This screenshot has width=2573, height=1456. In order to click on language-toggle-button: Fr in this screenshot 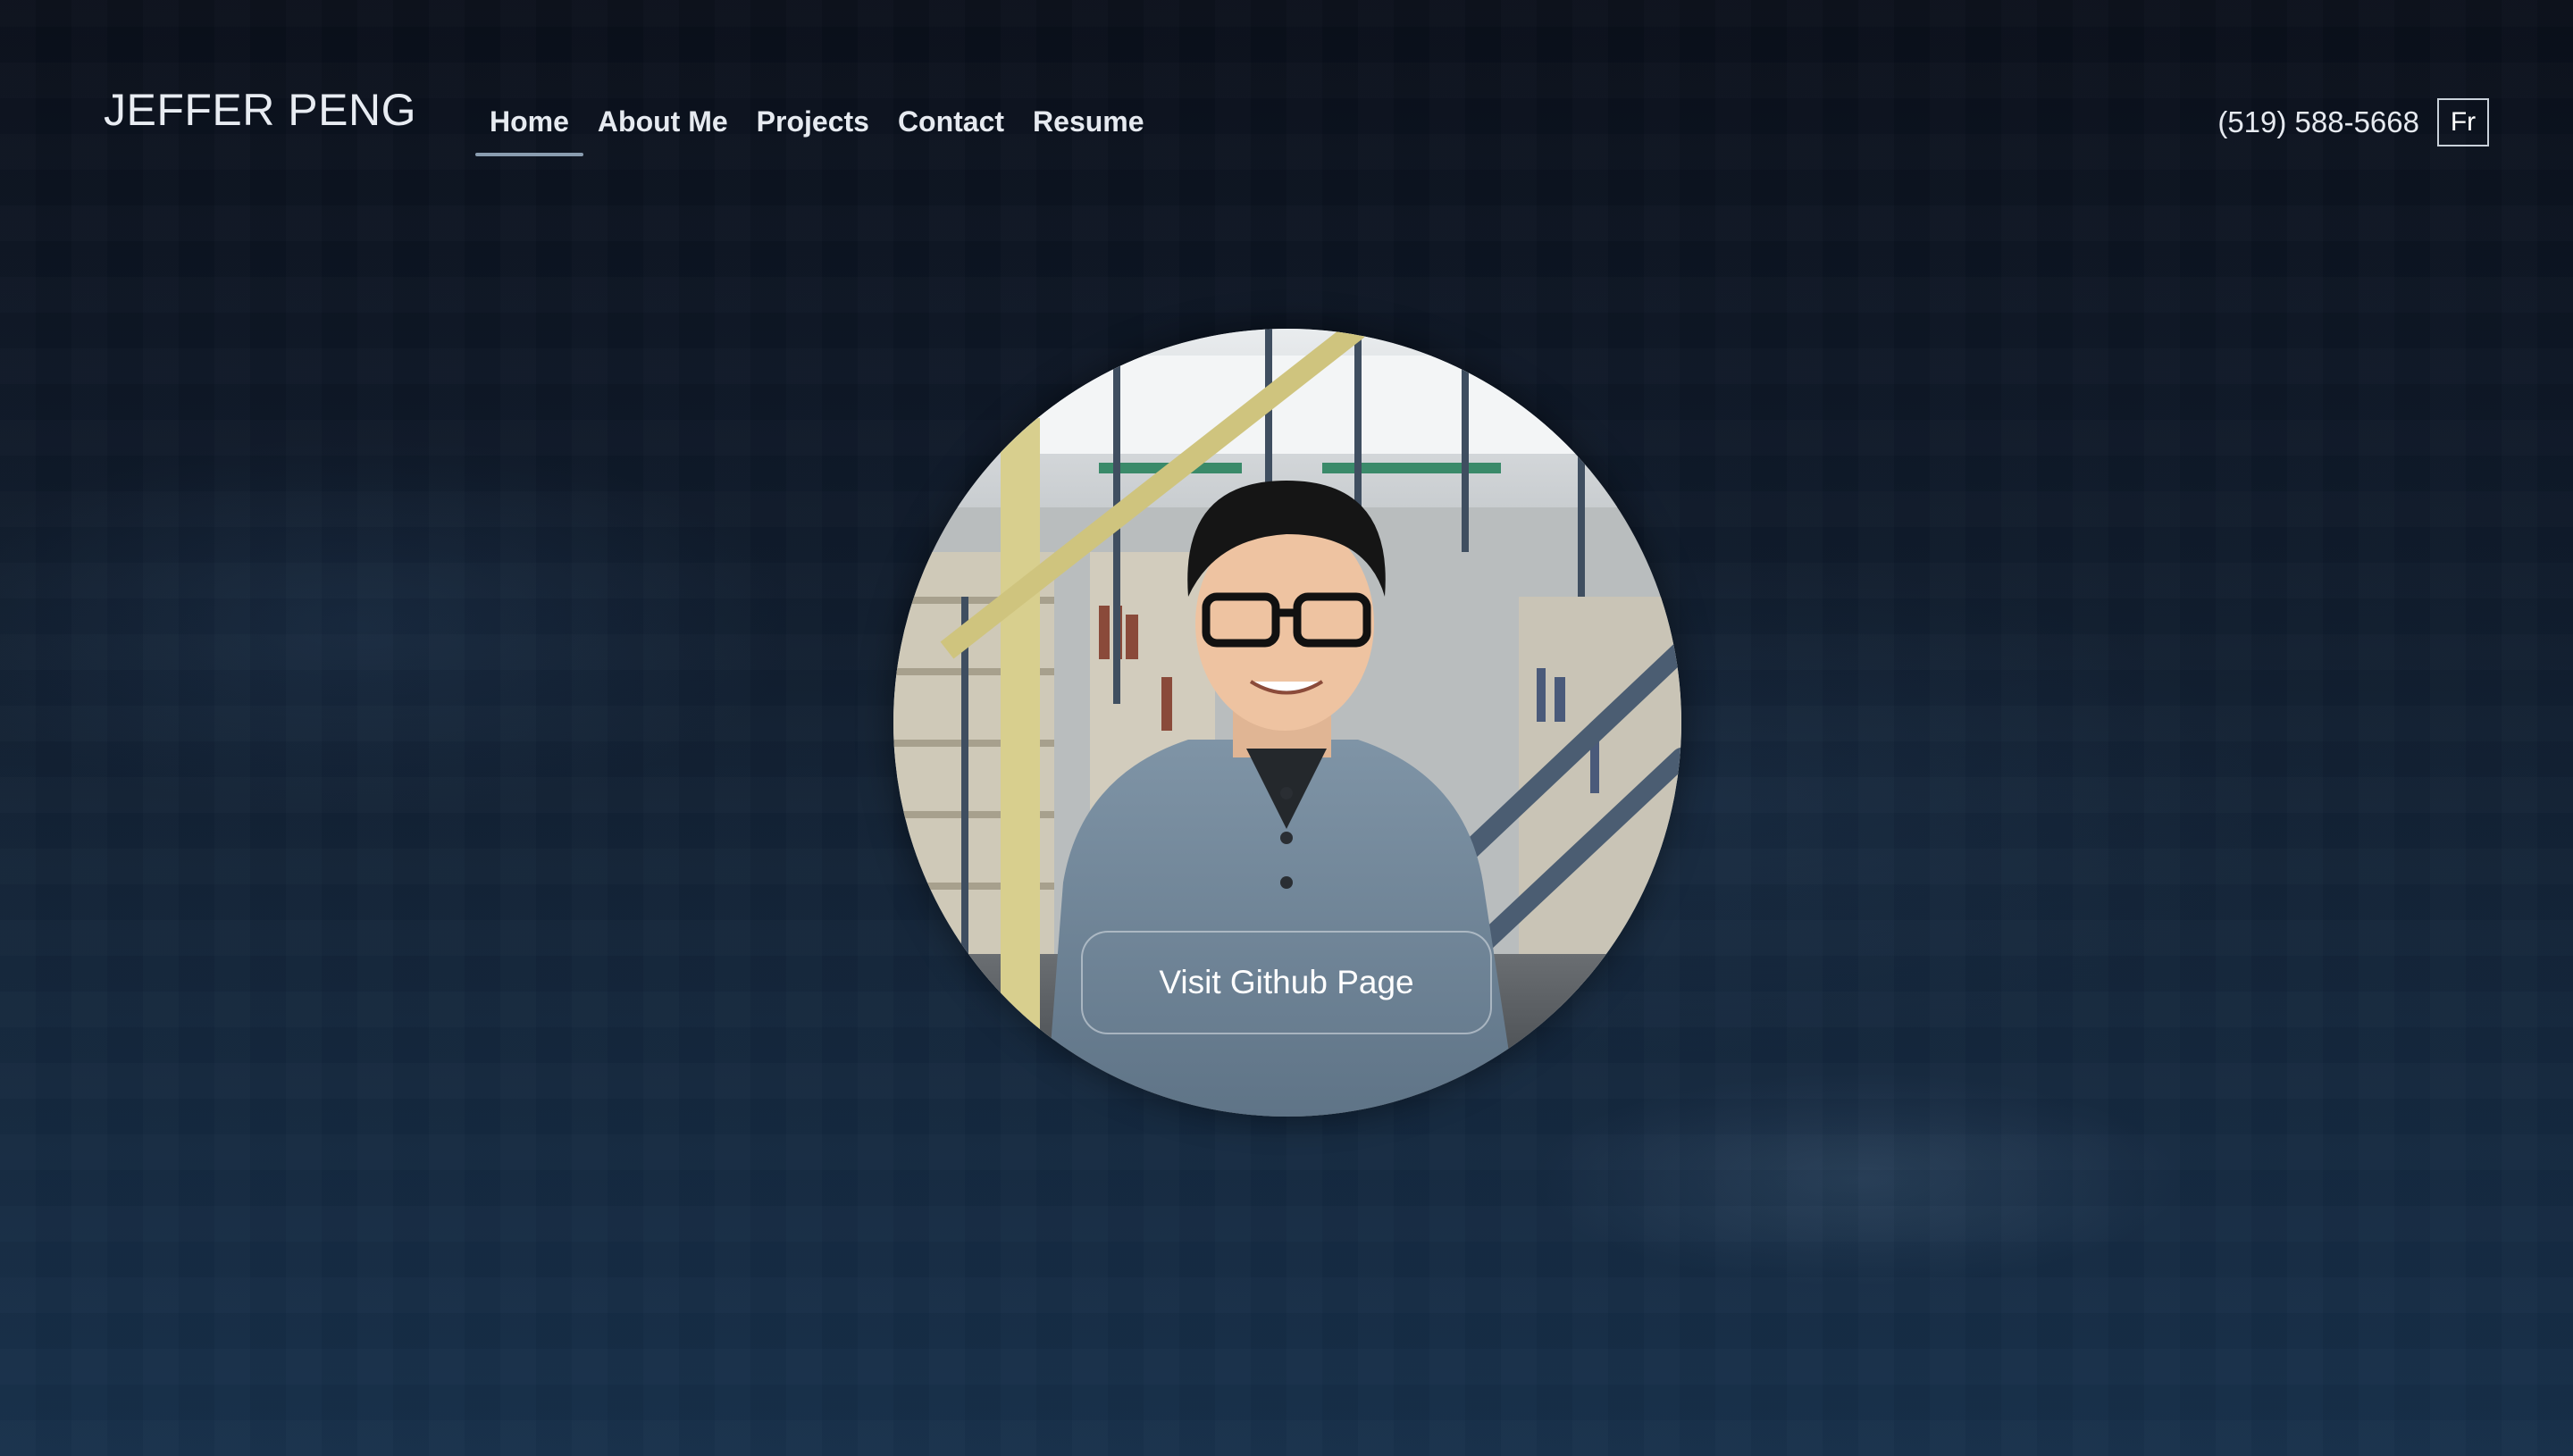, I will do `click(2463, 122)`.